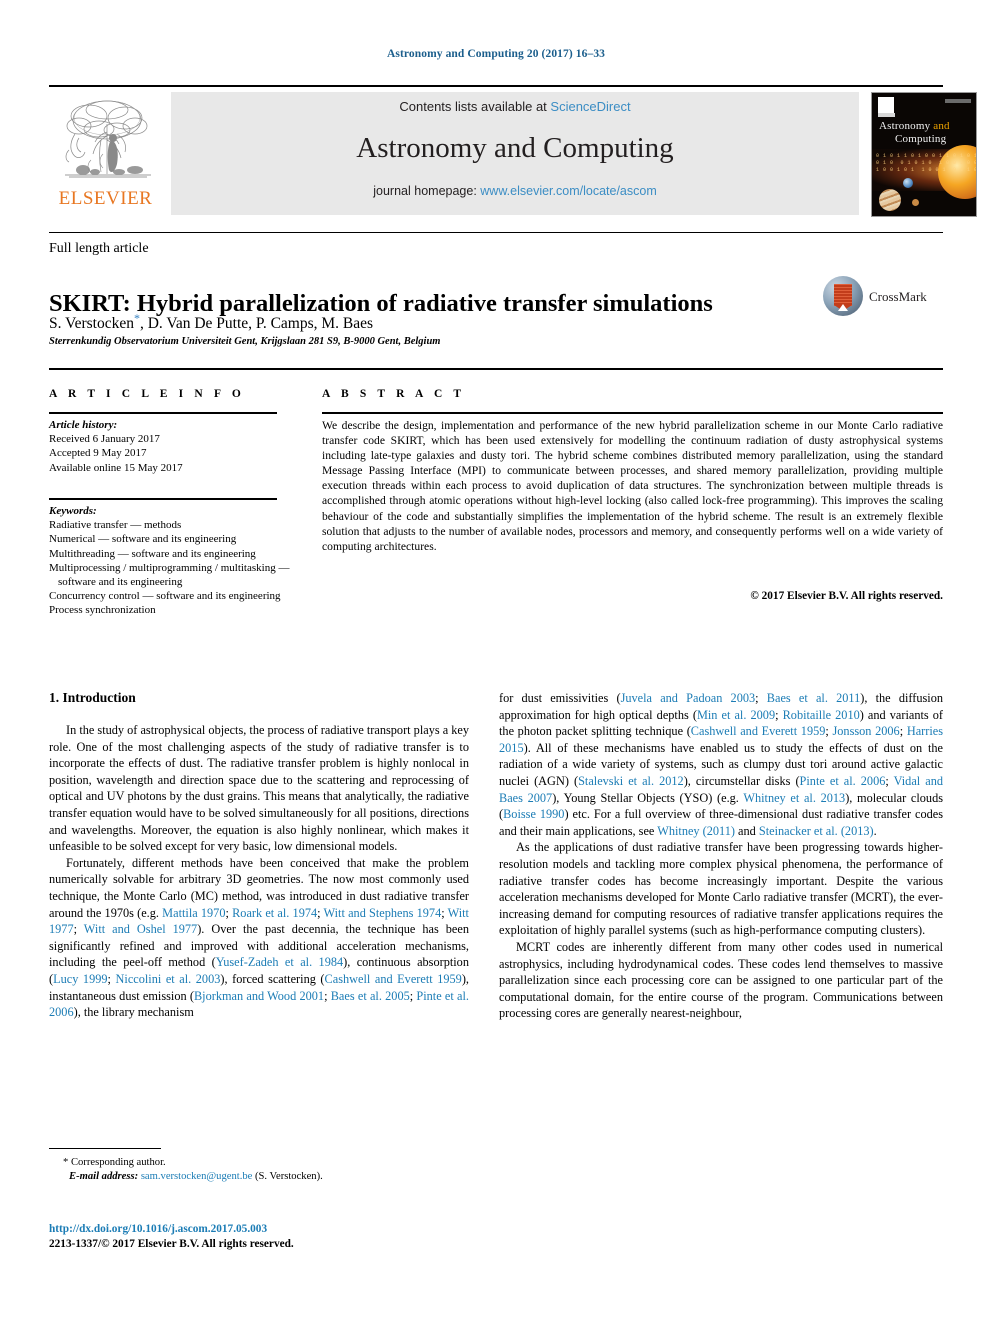  I want to click on paragraph-text: ), the library mechanism, so click(133, 1012).